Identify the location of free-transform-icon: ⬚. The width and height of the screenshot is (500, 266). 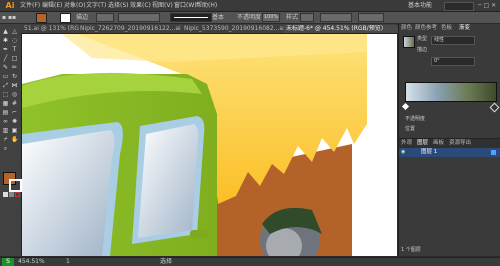
(5, 94).